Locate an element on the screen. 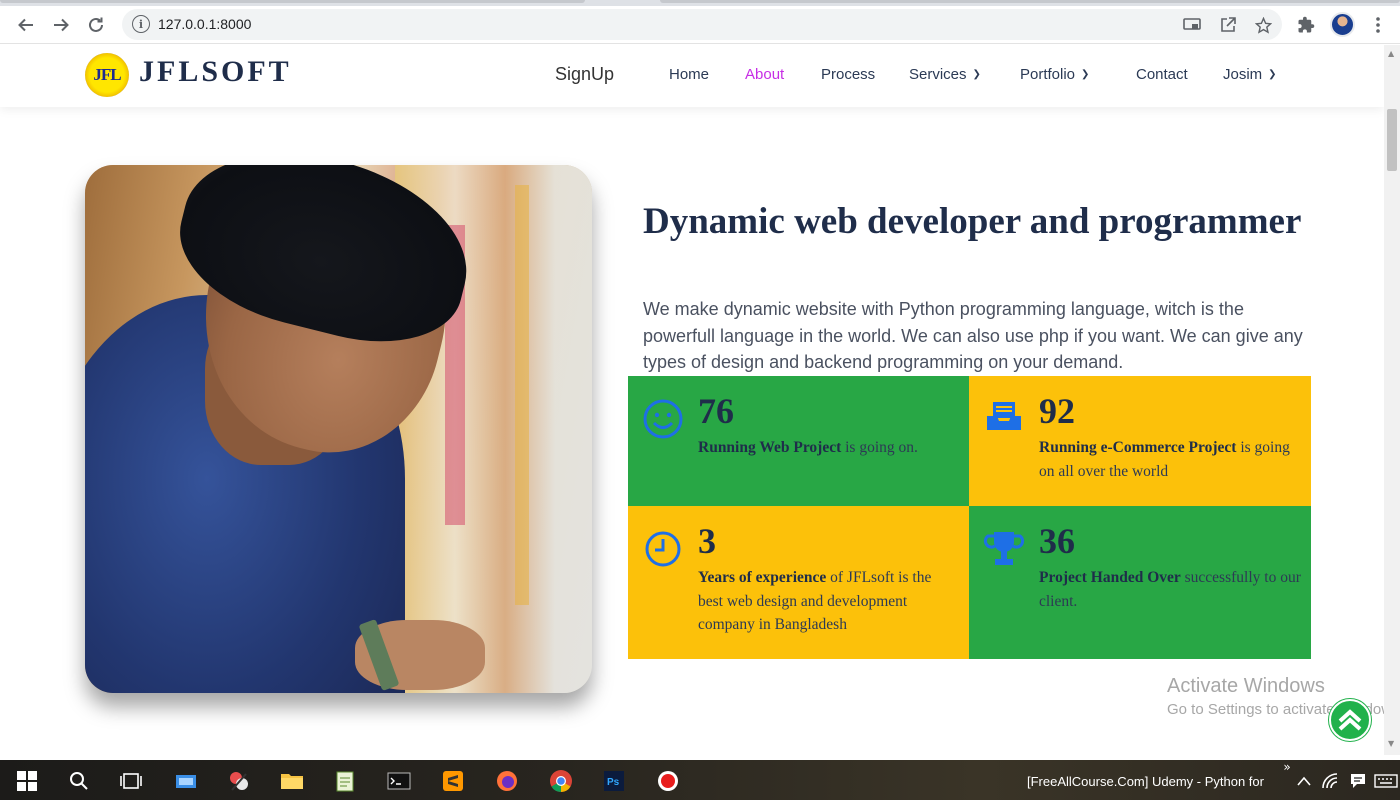 The width and height of the screenshot is (1400, 800). back-arrow-icon is located at coordinates (25, 25).